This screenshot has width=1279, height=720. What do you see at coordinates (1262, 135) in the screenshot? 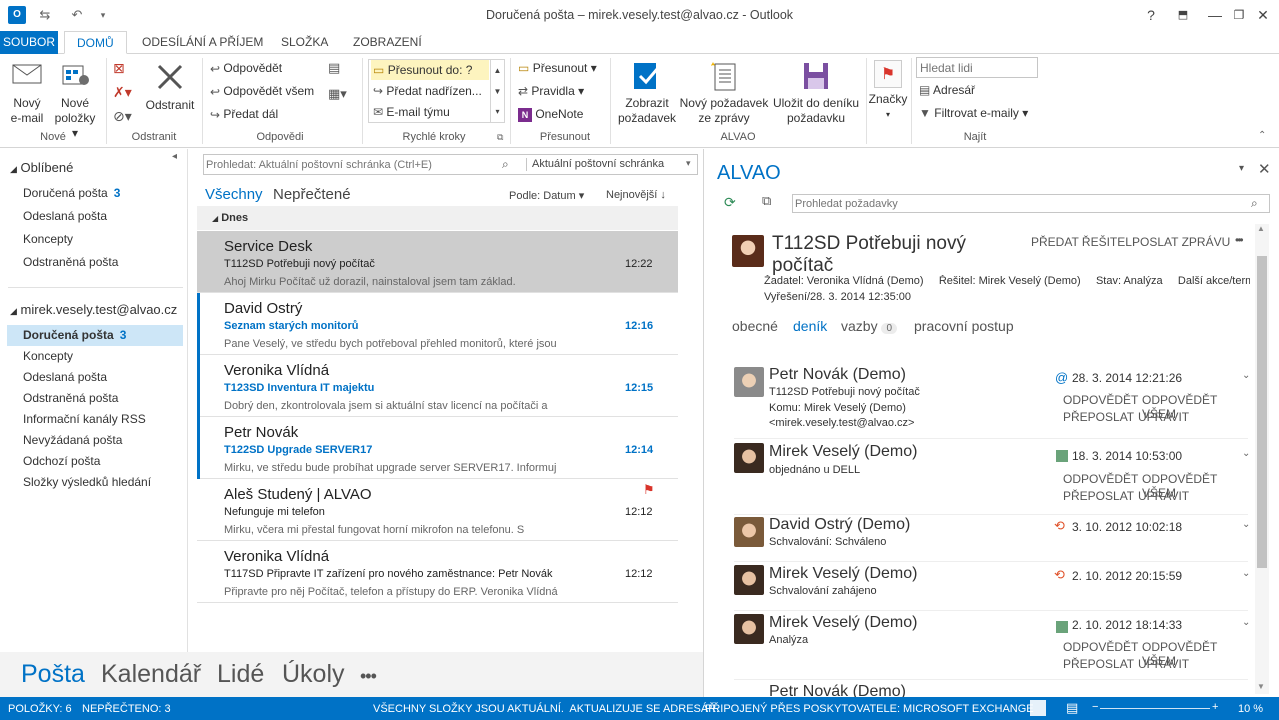
I see `collapse-ribbon-icon: ⌃` at bounding box center [1262, 135].